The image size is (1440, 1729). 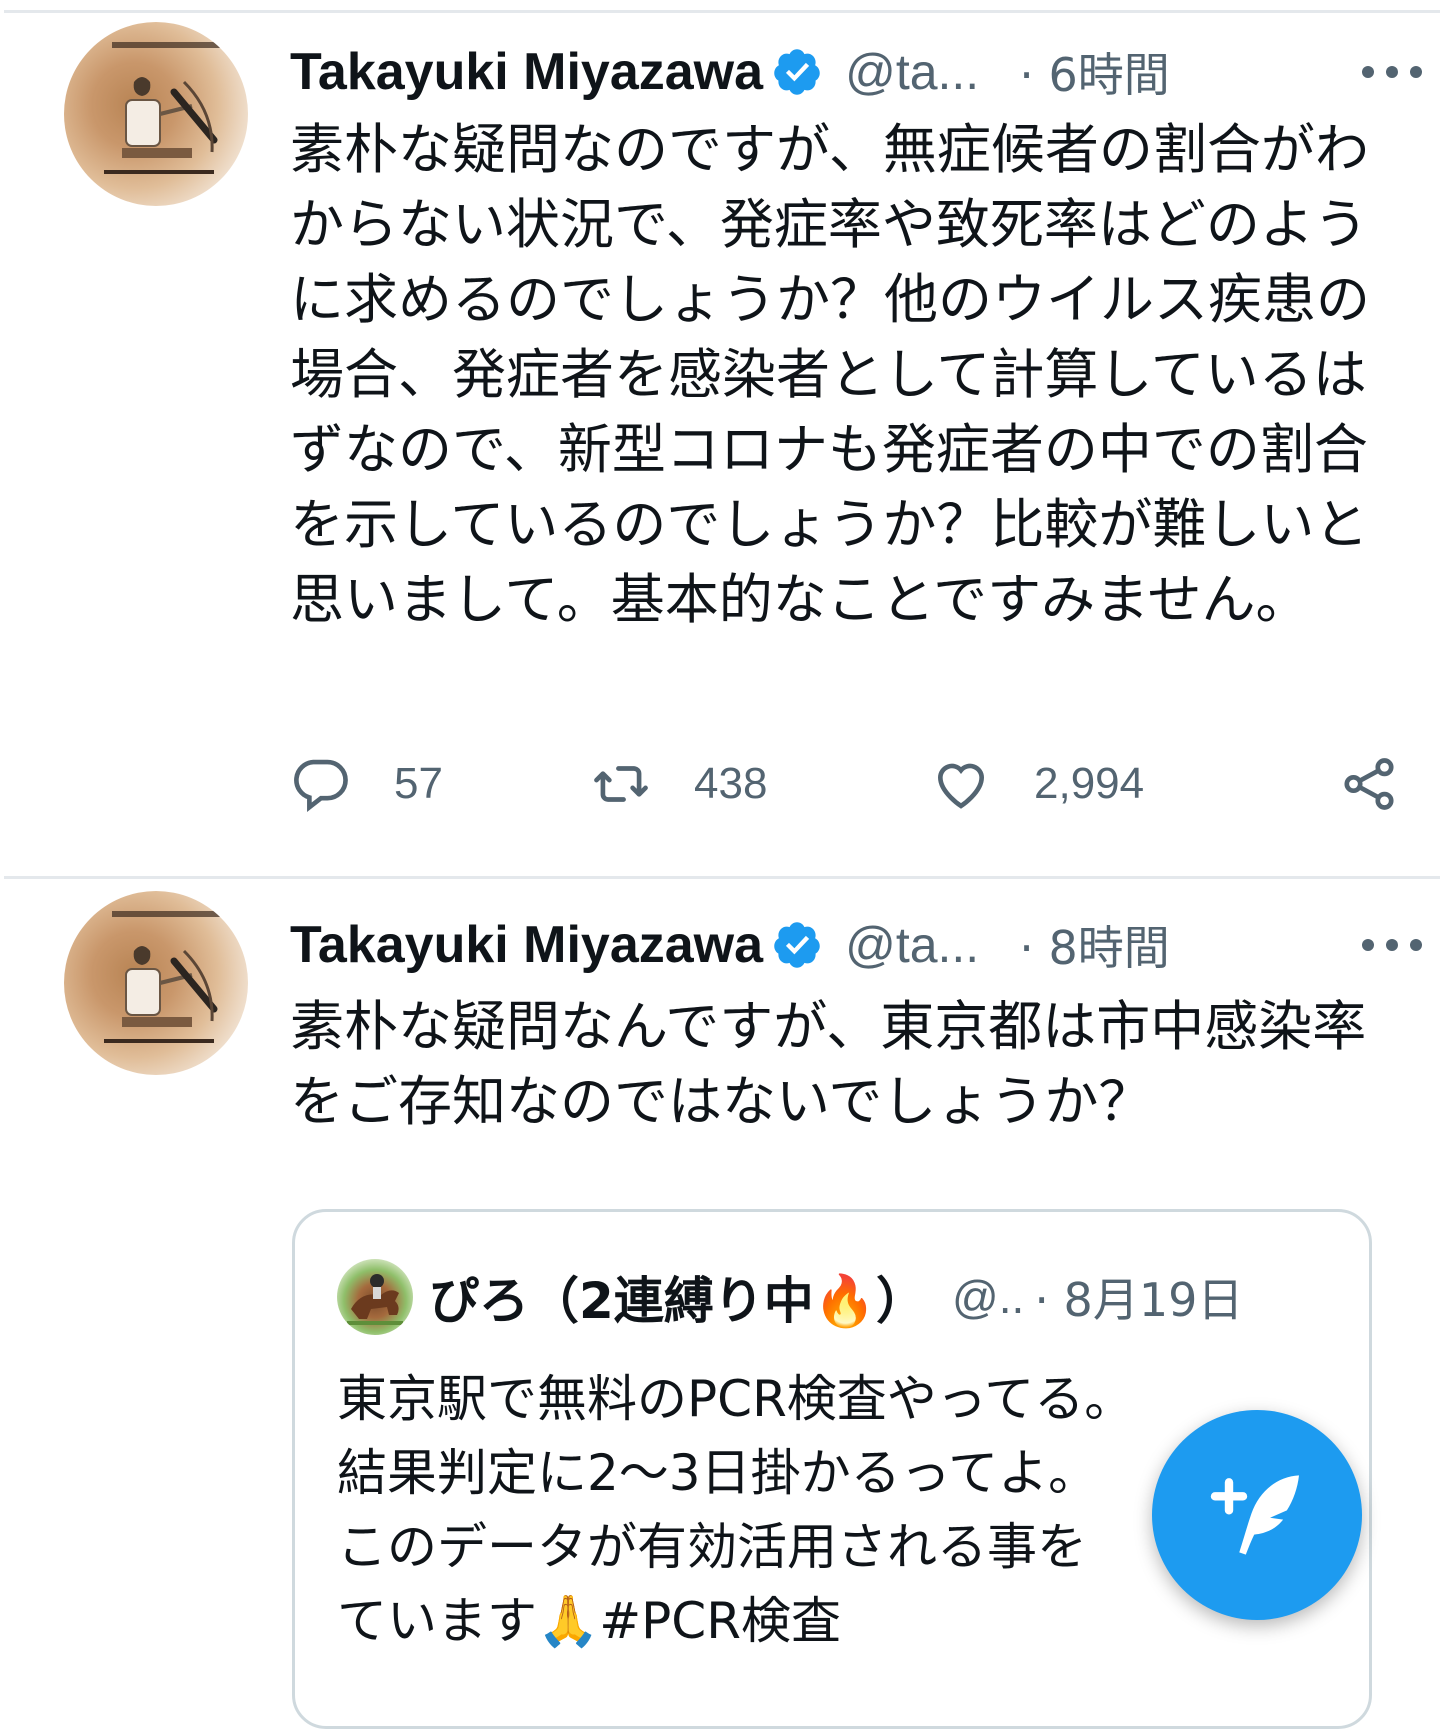 I want to click on compose-tweet-button, so click(x=1257, y=1515).